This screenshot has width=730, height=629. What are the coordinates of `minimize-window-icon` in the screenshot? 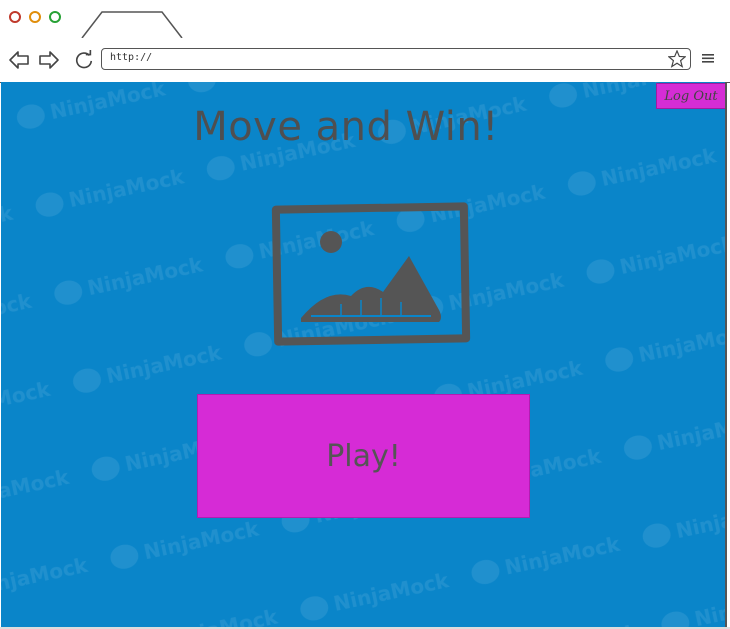 It's located at (35, 17).